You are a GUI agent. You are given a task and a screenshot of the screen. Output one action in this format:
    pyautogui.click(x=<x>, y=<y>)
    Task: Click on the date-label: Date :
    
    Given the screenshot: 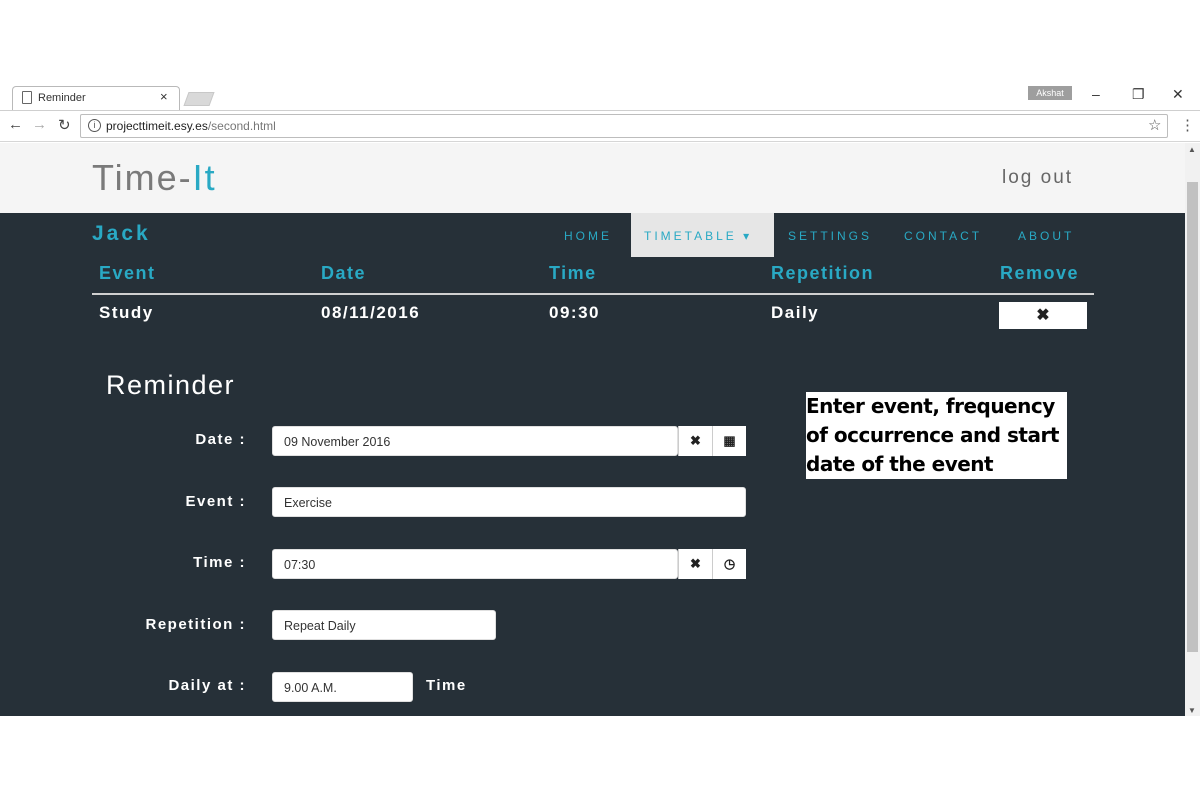 What is the action you would take?
    pyautogui.click(x=220, y=439)
    